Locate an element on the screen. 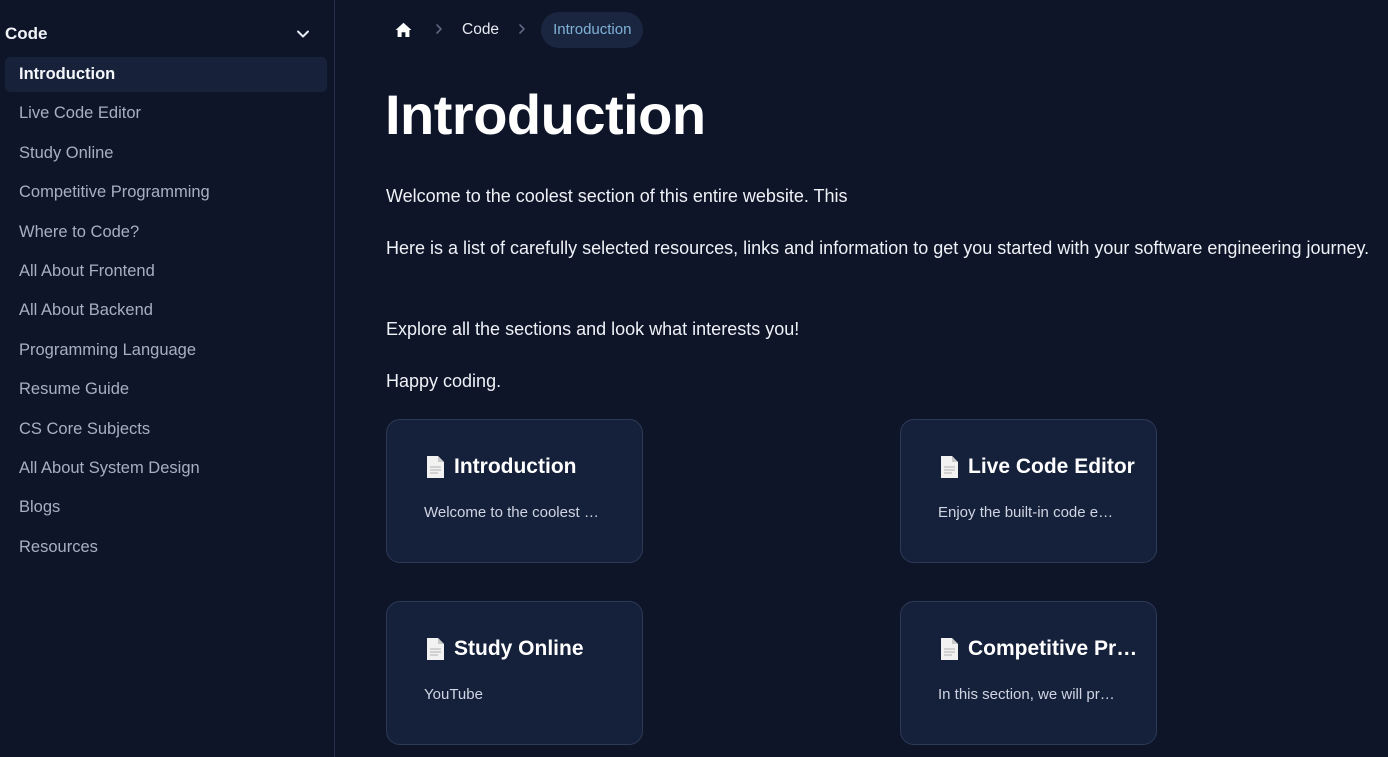  intro-paragraph: Happy coding. is located at coordinates (444, 381).